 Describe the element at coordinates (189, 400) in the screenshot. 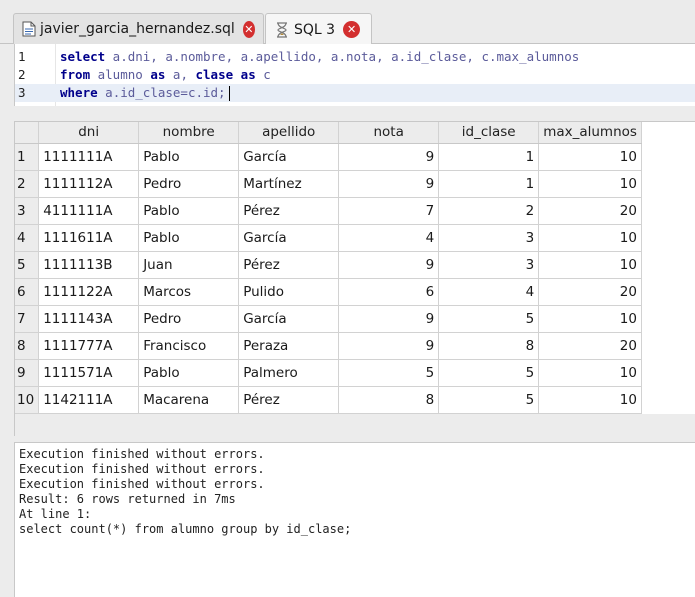

I see `table-cell: Macarena` at that location.